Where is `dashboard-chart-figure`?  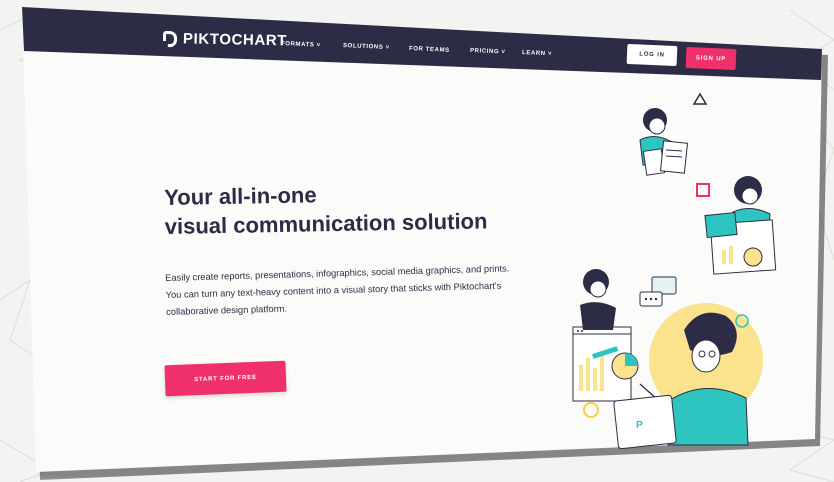
dashboard-chart-figure is located at coordinates (605, 364).